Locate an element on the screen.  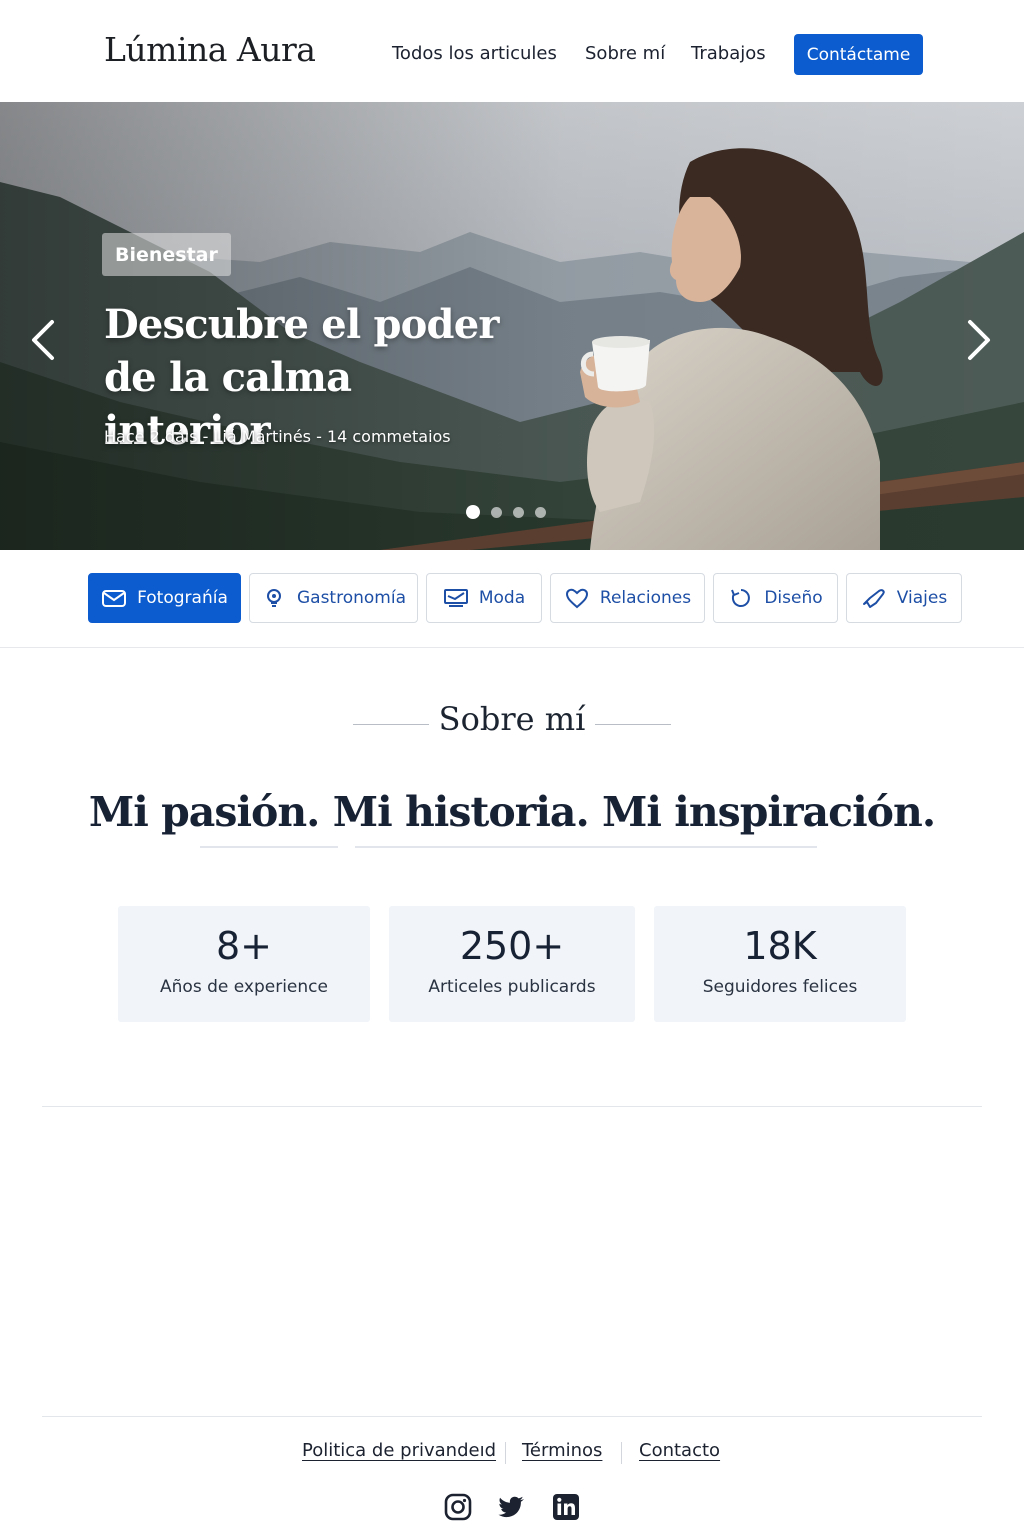
stat-card-articles: 250+ Articeles publicards is located at coordinates (512, 964).